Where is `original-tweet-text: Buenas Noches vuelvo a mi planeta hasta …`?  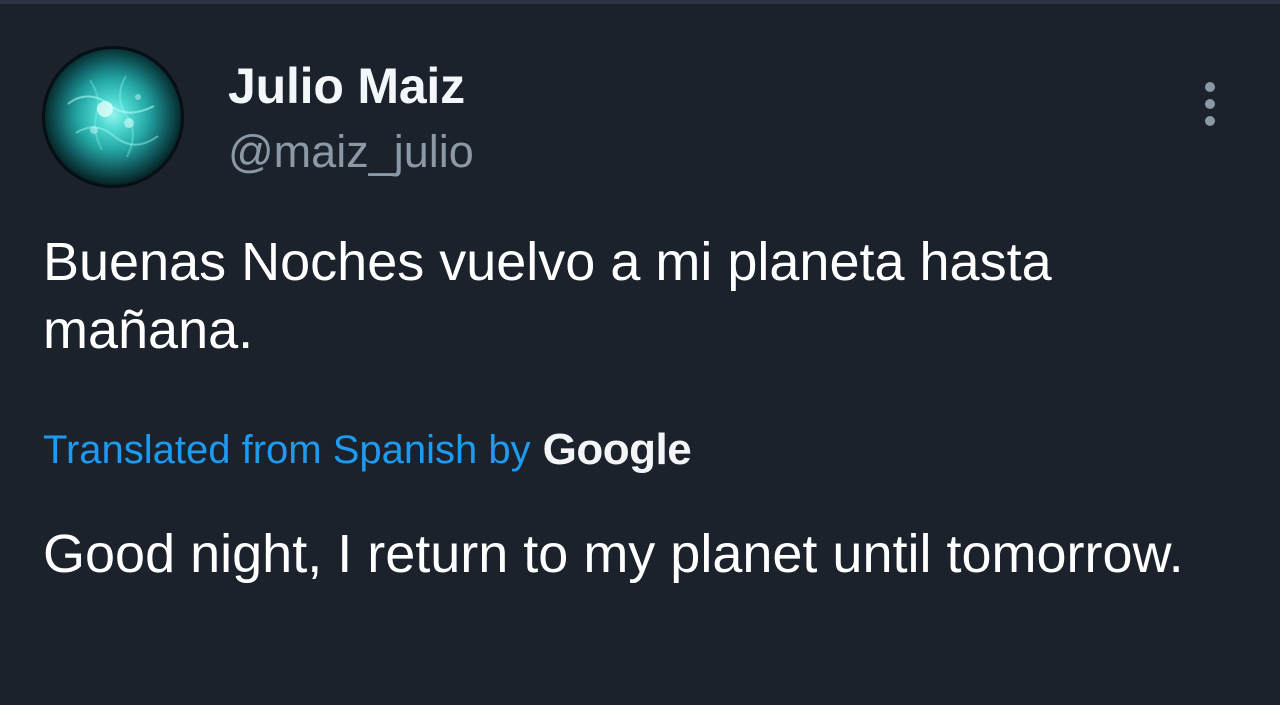
original-tweet-text: Buenas Noches vuelvo a mi planeta hasta … is located at coordinates (547, 296).